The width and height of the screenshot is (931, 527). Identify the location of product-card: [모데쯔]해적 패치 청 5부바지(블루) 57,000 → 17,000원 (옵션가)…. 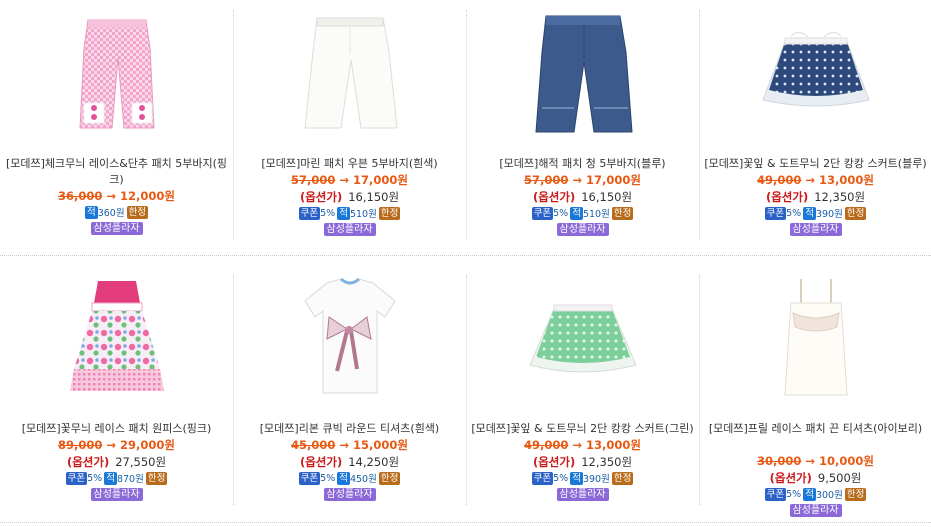
(582, 125).